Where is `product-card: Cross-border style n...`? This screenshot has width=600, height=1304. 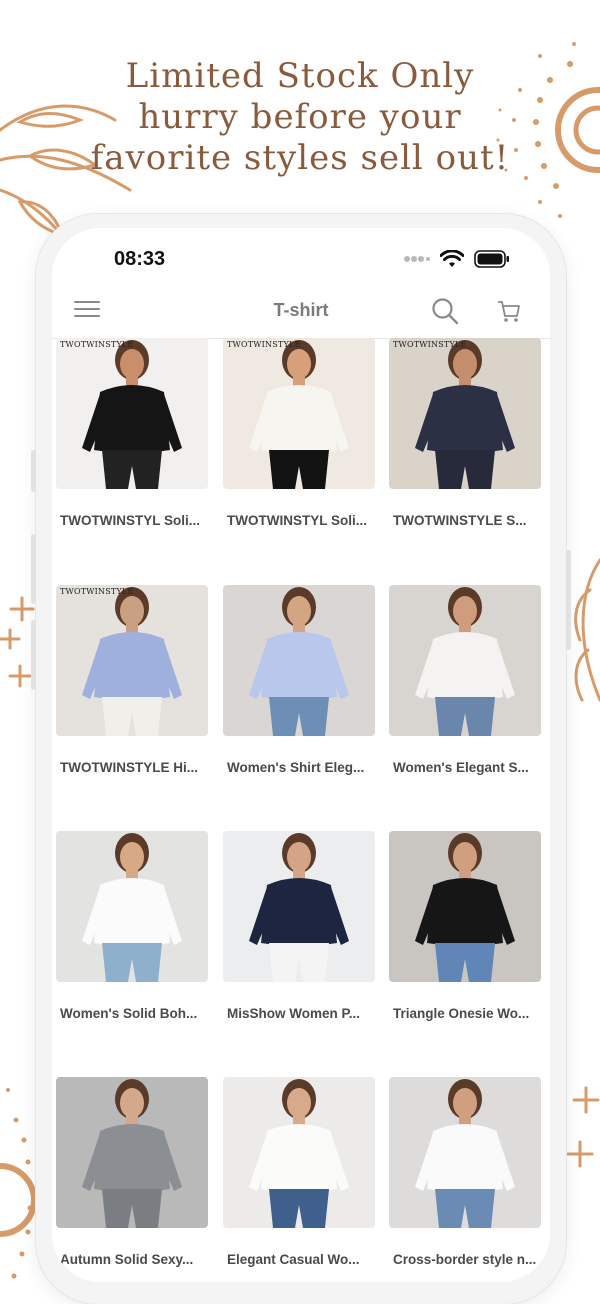 product-card: Cross-border style n... is located at coordinates (465, 1172).